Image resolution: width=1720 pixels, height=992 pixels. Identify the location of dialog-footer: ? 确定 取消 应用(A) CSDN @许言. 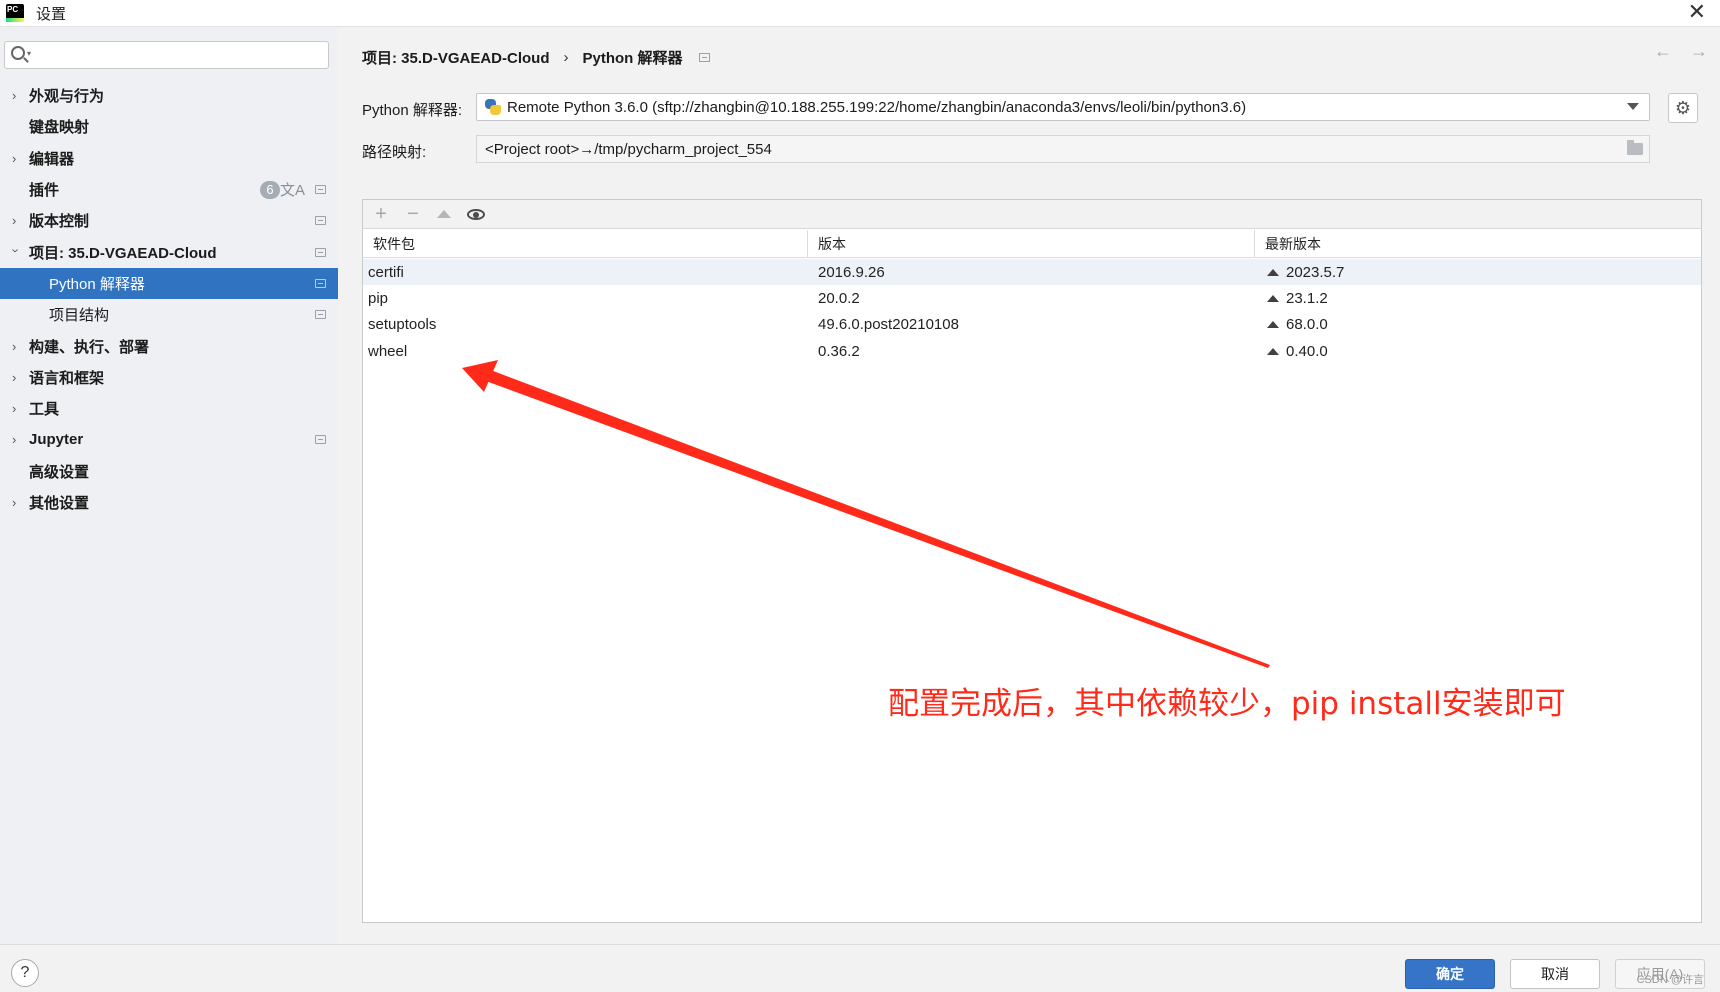
(860, 968).